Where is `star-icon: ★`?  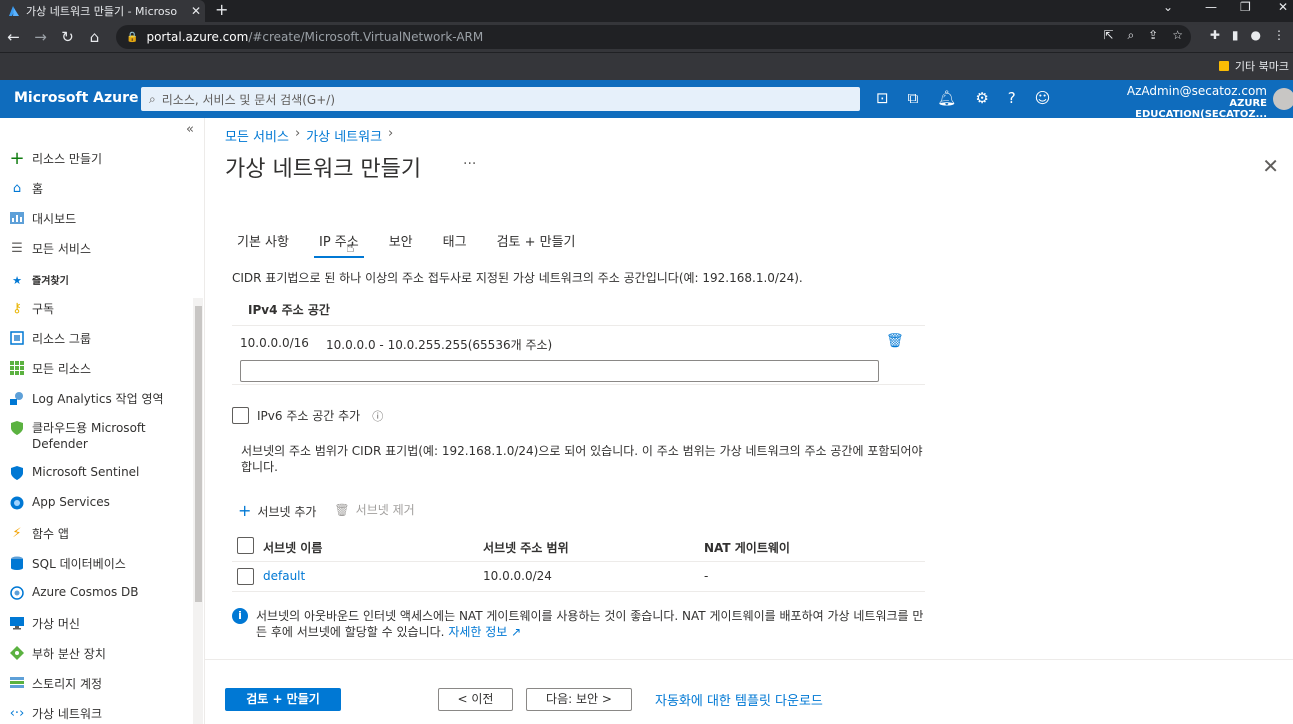
star-icon: ★ is located at coordinates (17, 280).